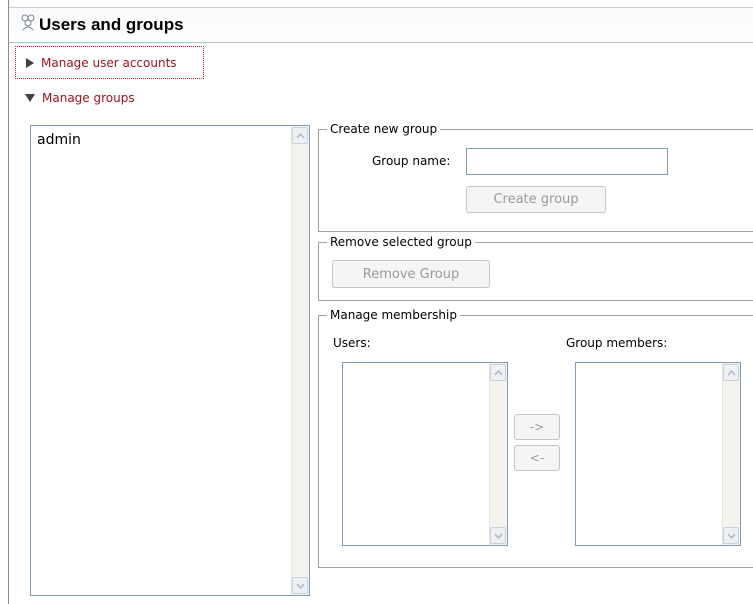 Image resolution: width=753 pixels, height=604 pixels. Describe the element at coordinates (411, 161) in the screenshot. I see `group-name-label: Group name:` at that location.